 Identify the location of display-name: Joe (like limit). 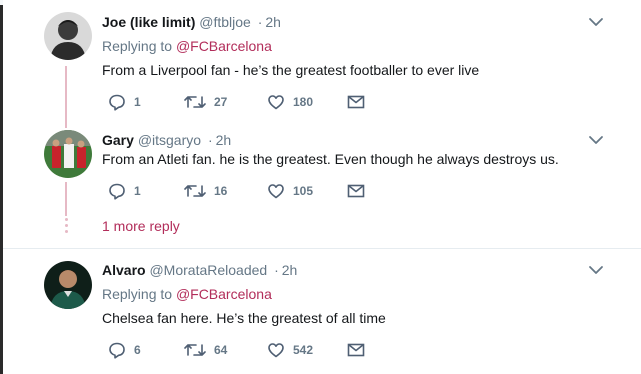
(148, 22).